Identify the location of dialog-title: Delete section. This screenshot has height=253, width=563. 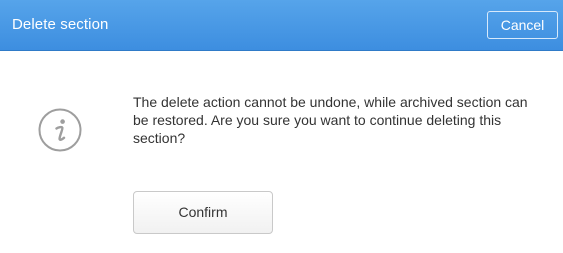
(60, 24).